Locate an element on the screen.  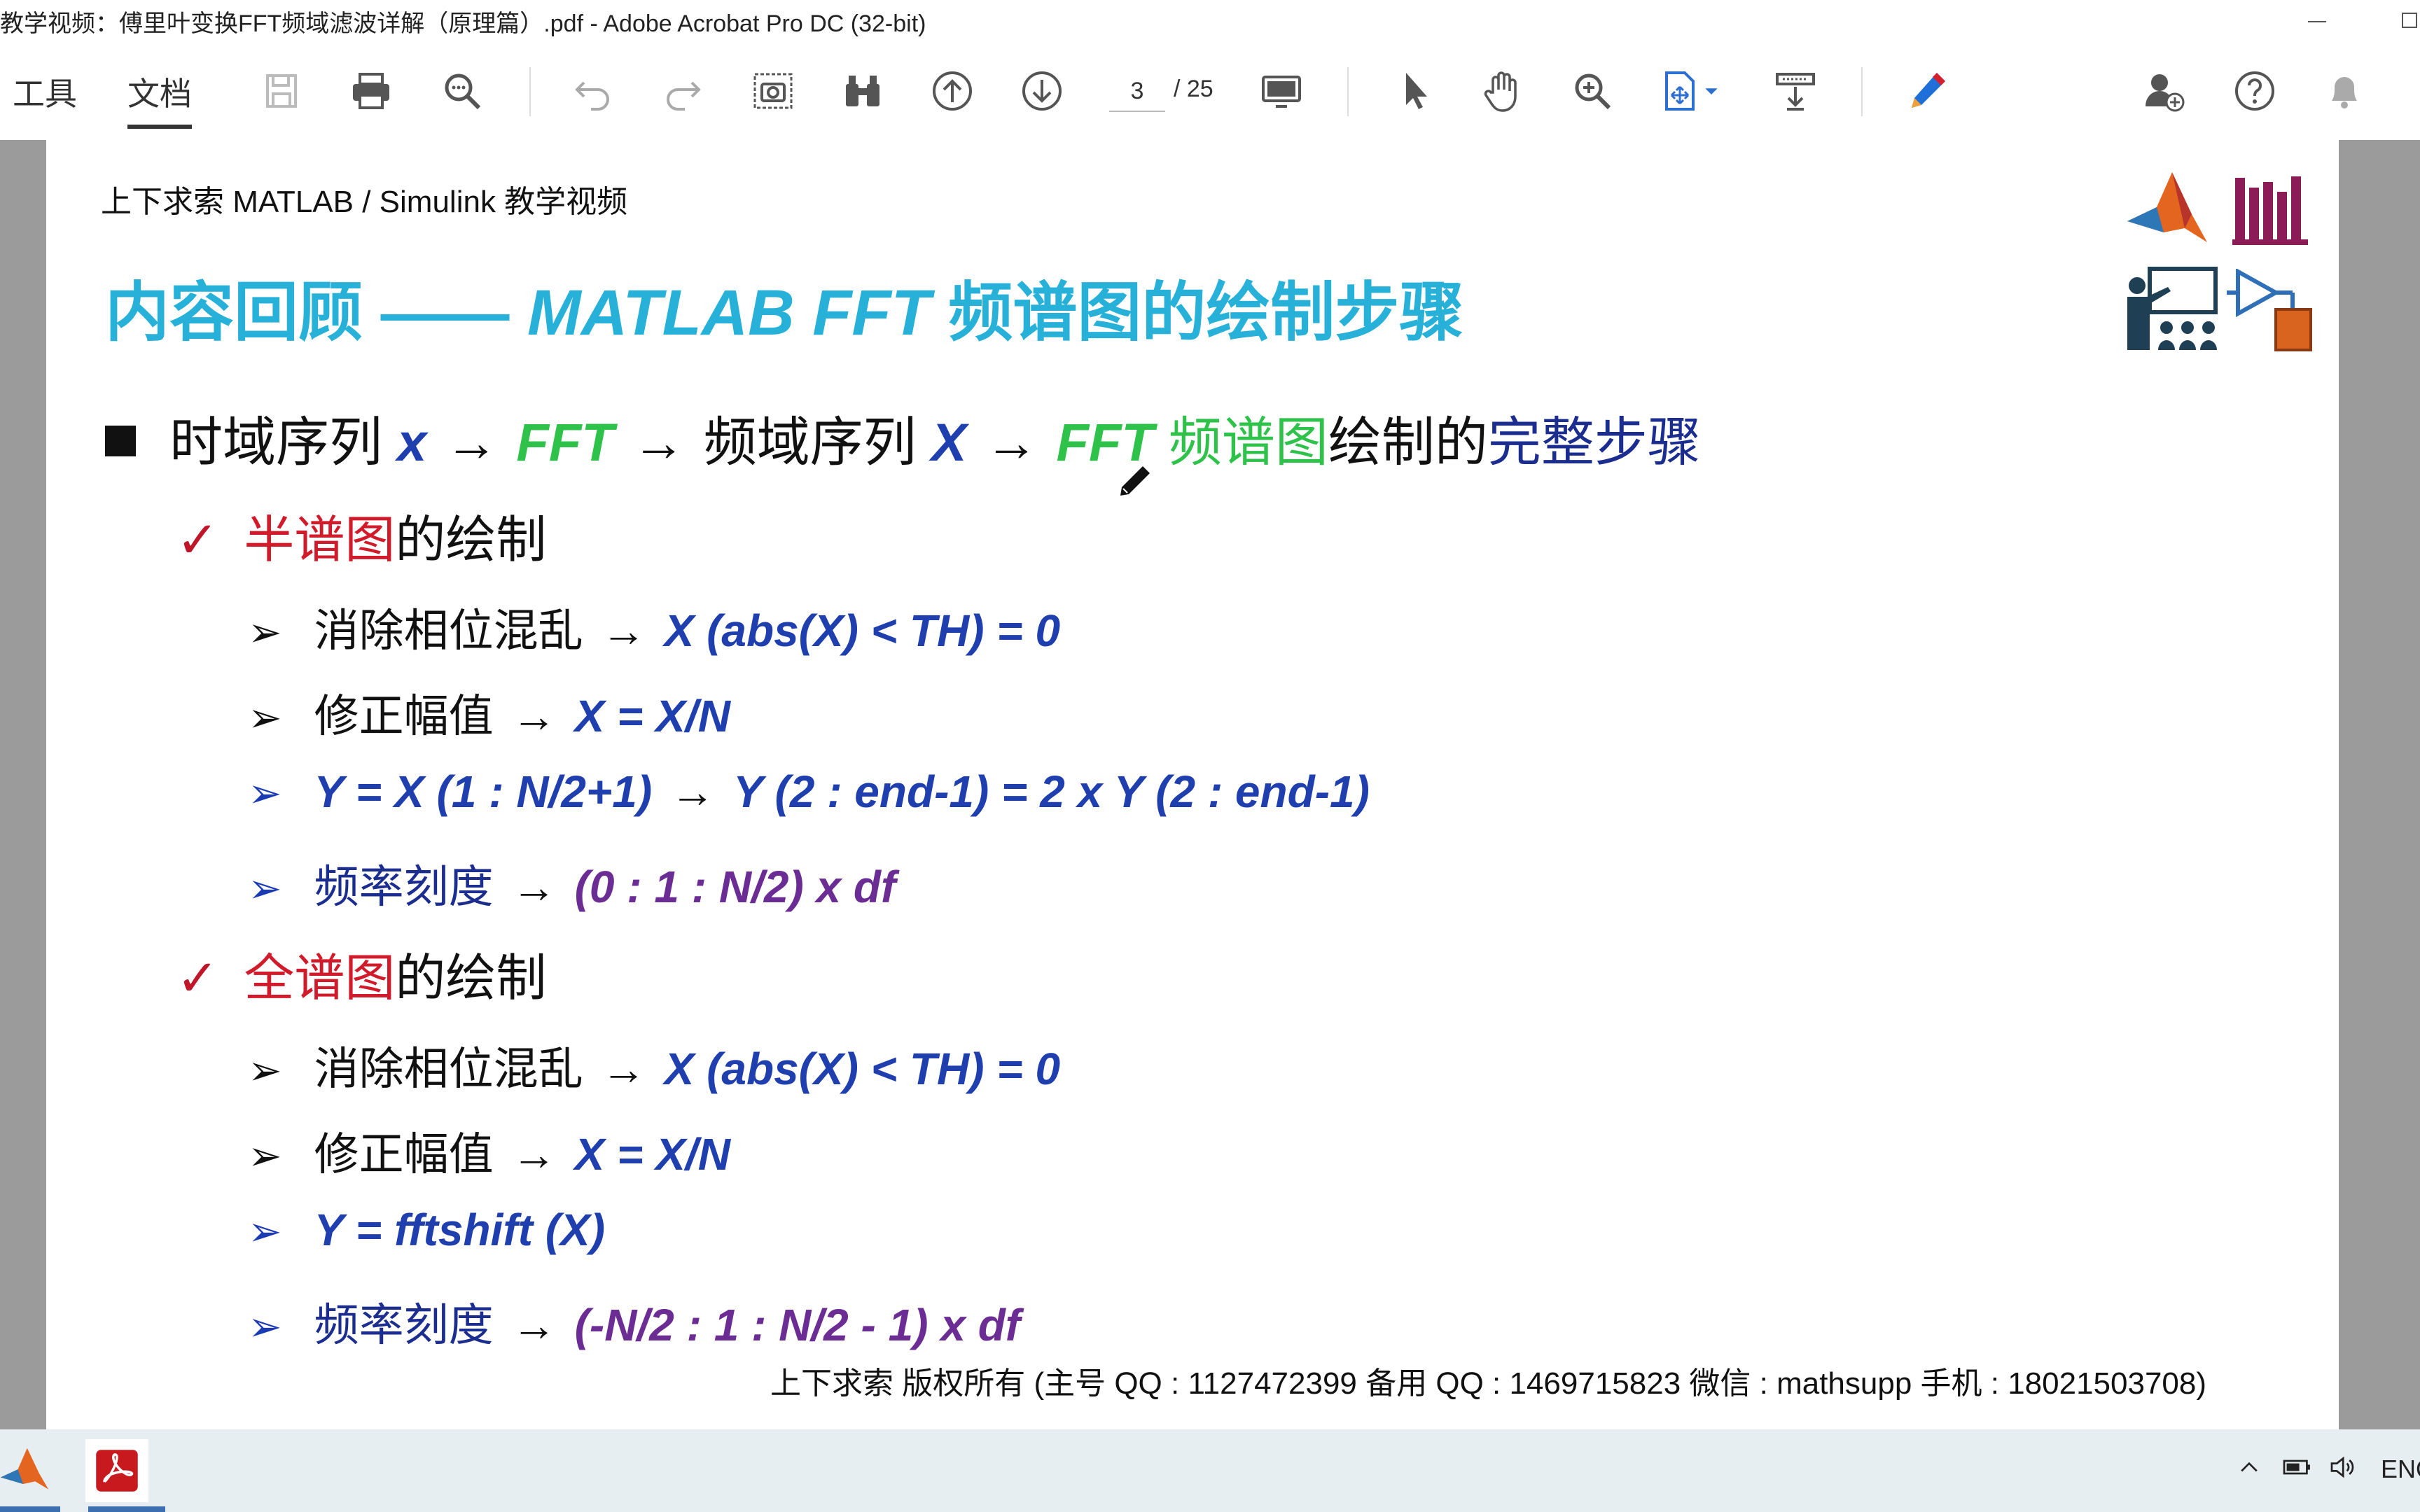
tab-tools: 工具 is located at coordinates (45, 92).